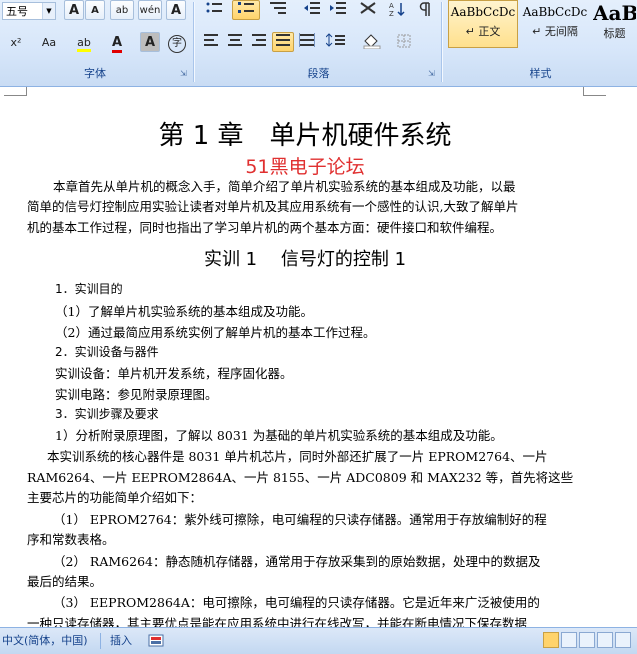  Describe the element at coordinates (540, 73) in the screenshot. I see `styles-group-label: 样式` at that location.